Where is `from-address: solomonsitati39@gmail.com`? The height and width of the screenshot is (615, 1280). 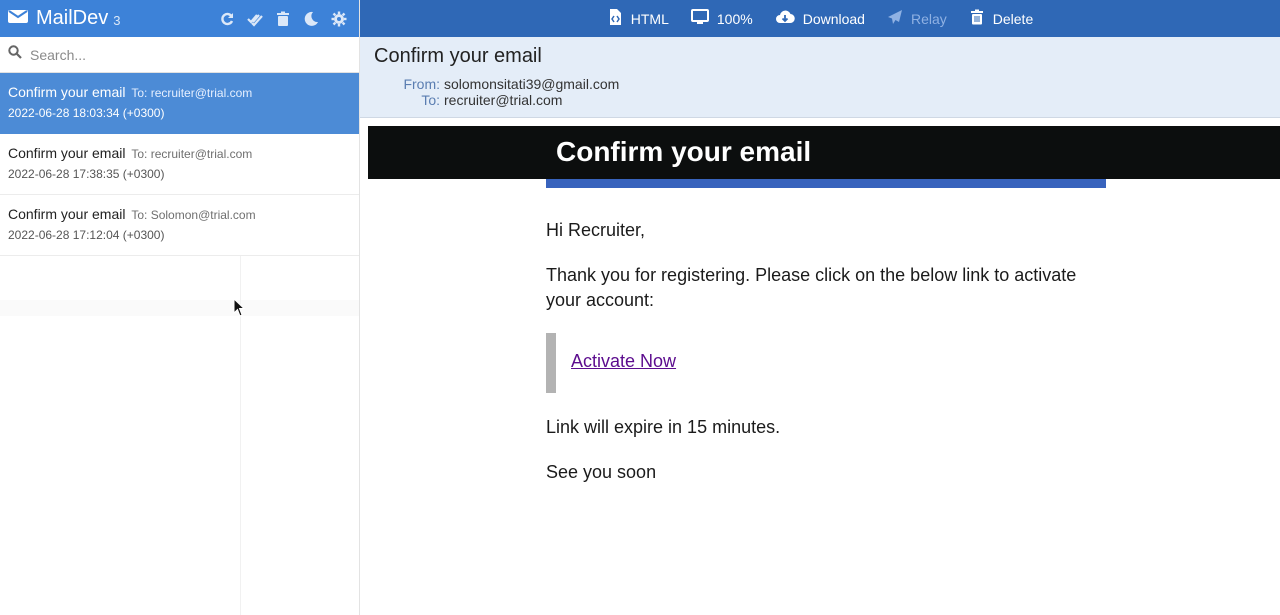 from-address: solomonsitati39@gmail.com is located at coordinates (532, 84).